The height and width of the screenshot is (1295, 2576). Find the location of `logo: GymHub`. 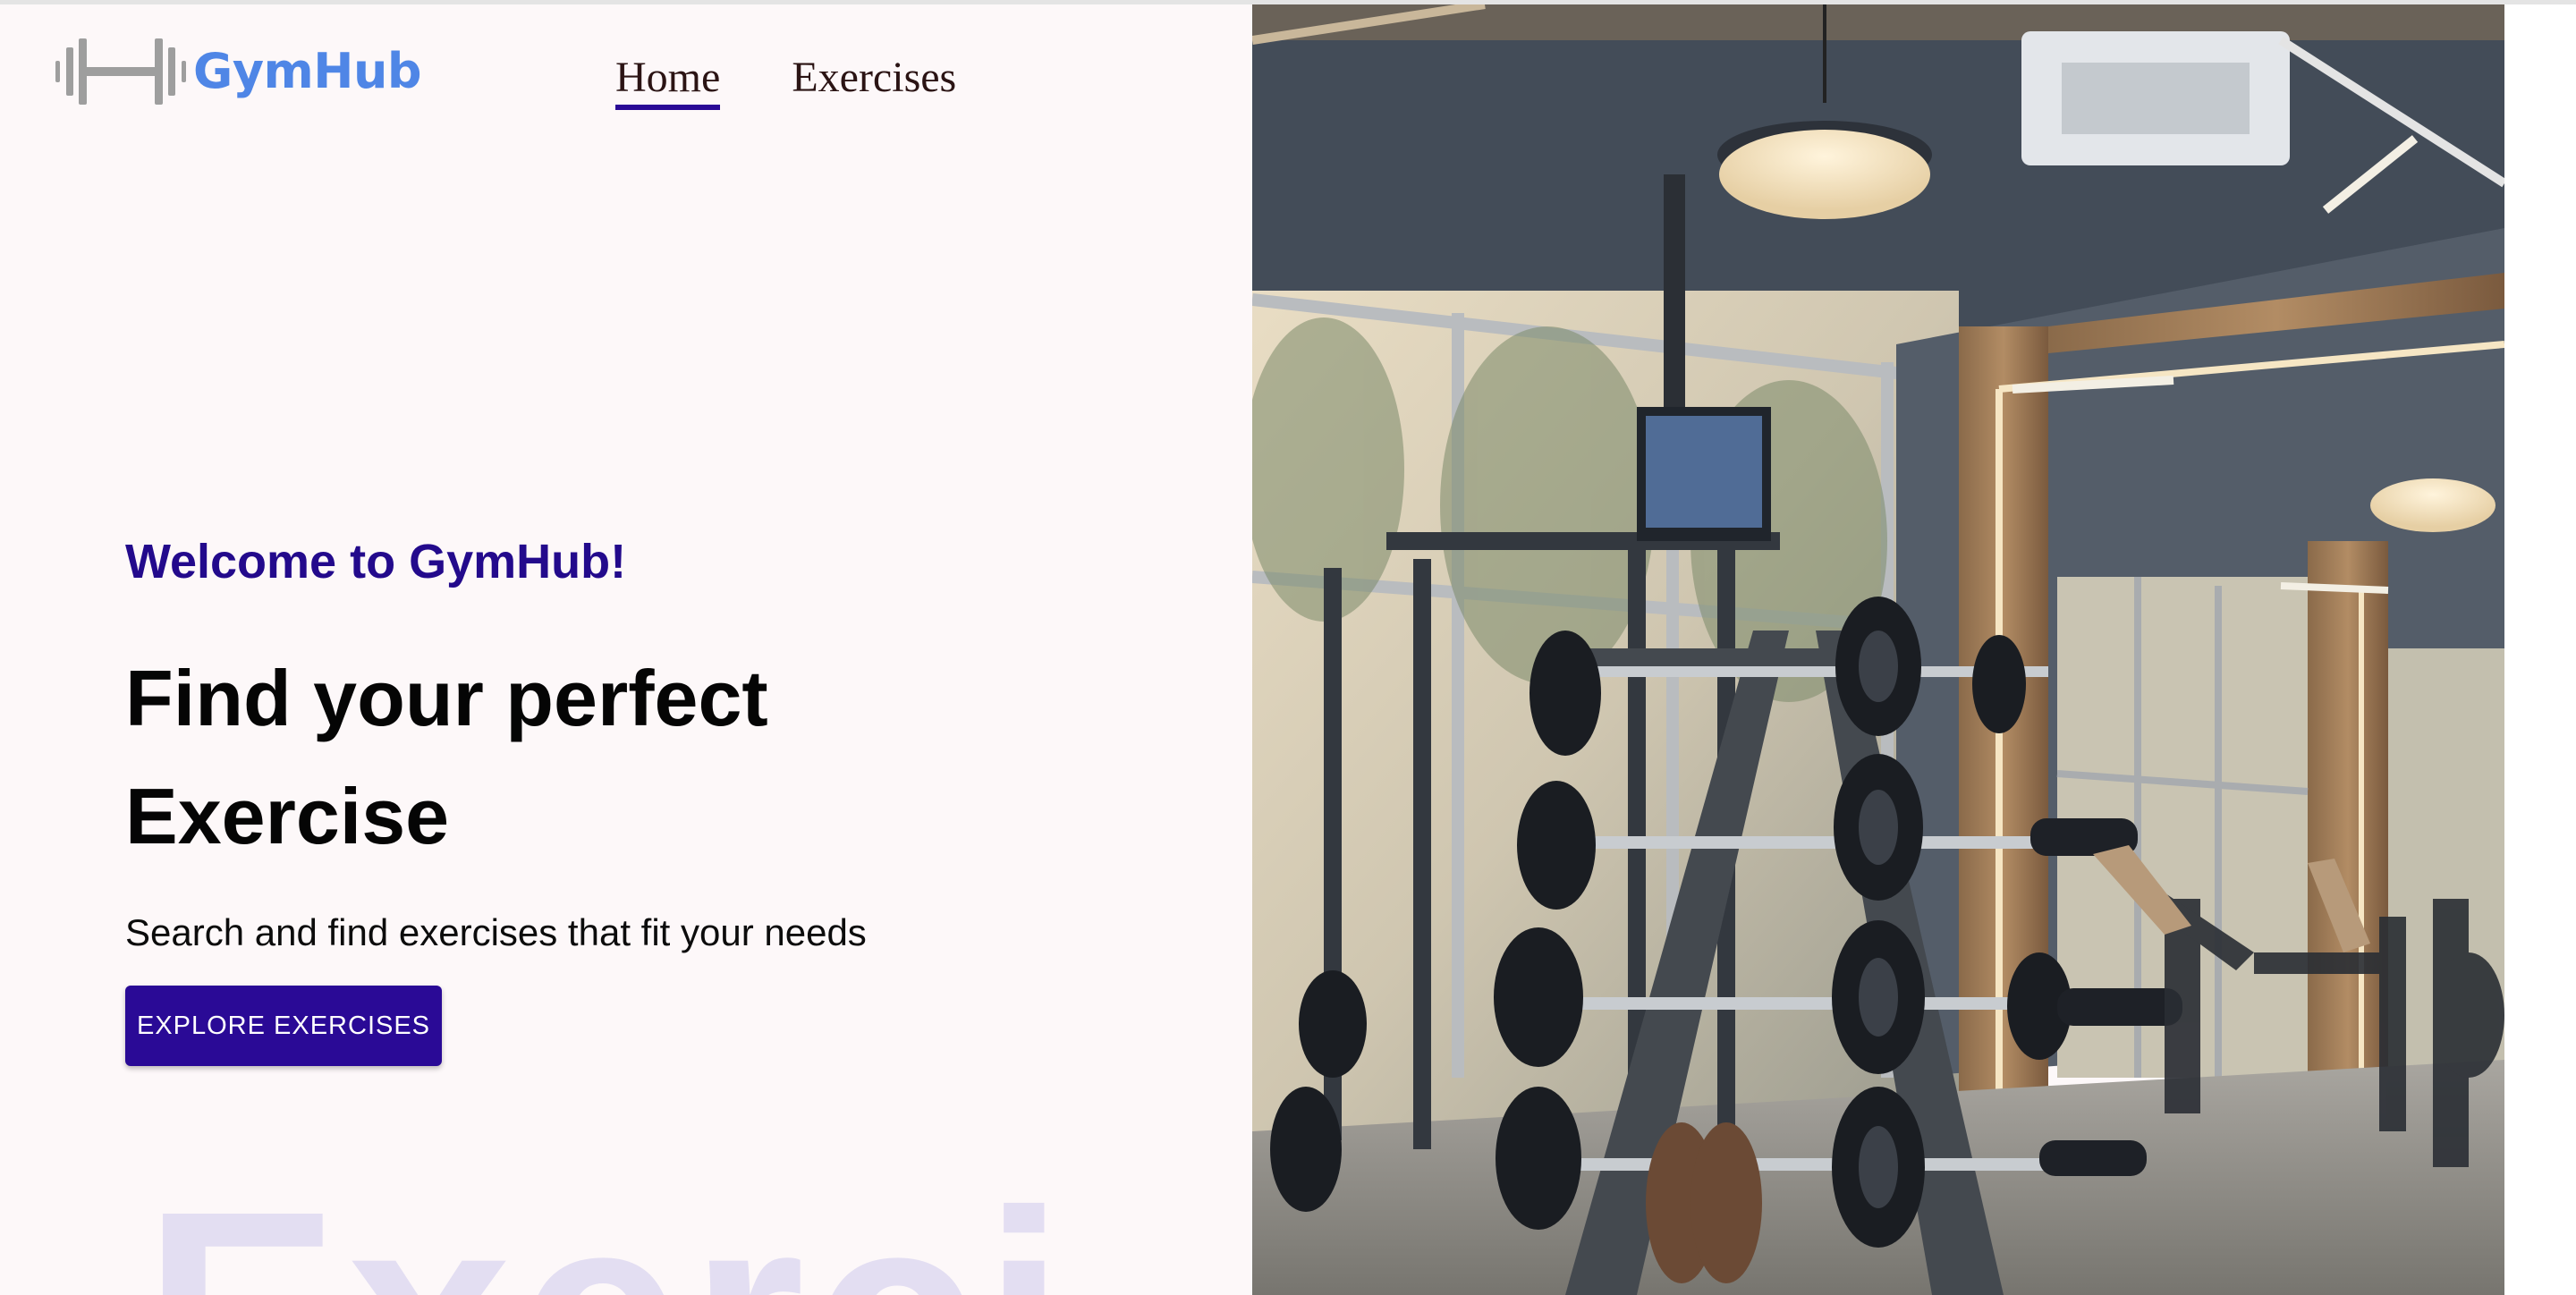

logo: GymHub is located at coordinates (238, 71).